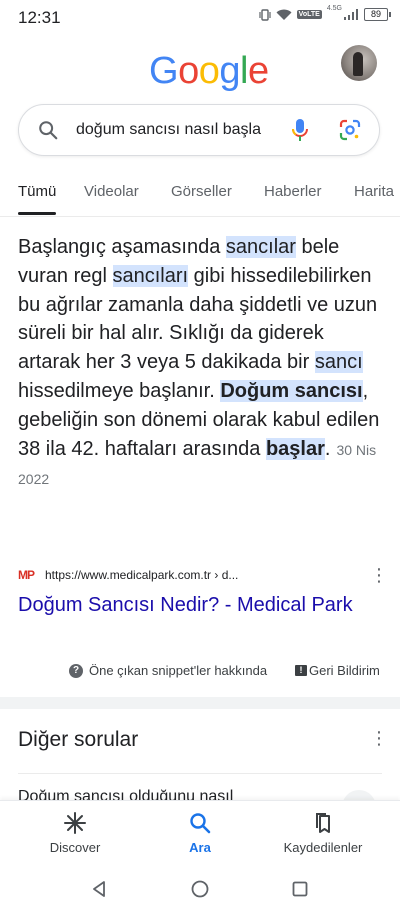  What do you see at coordinates (309, 14) in the screenshot?
I see `volte-badge: VoLTE` at bounding box center [309, 14].